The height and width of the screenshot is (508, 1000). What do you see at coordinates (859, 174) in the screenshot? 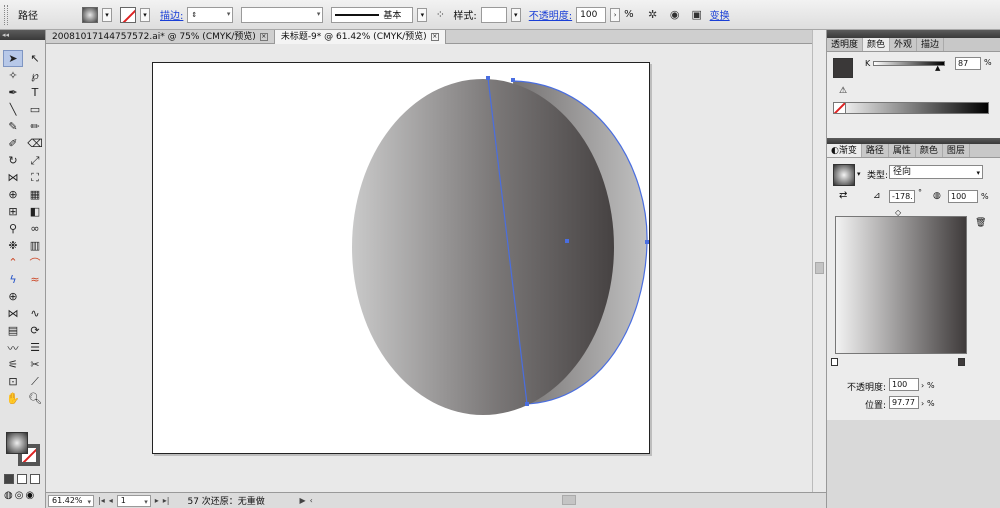
I see `chevron-down-icon: ▾` at bounding box center [859, 174].